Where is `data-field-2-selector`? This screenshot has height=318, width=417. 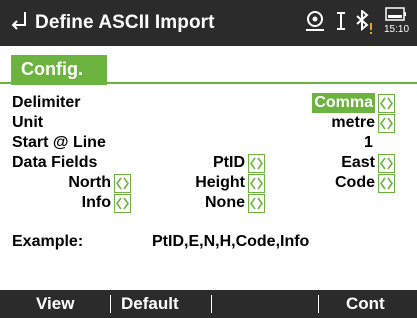
data-field-2-selector is located at coordinates (386, 163).